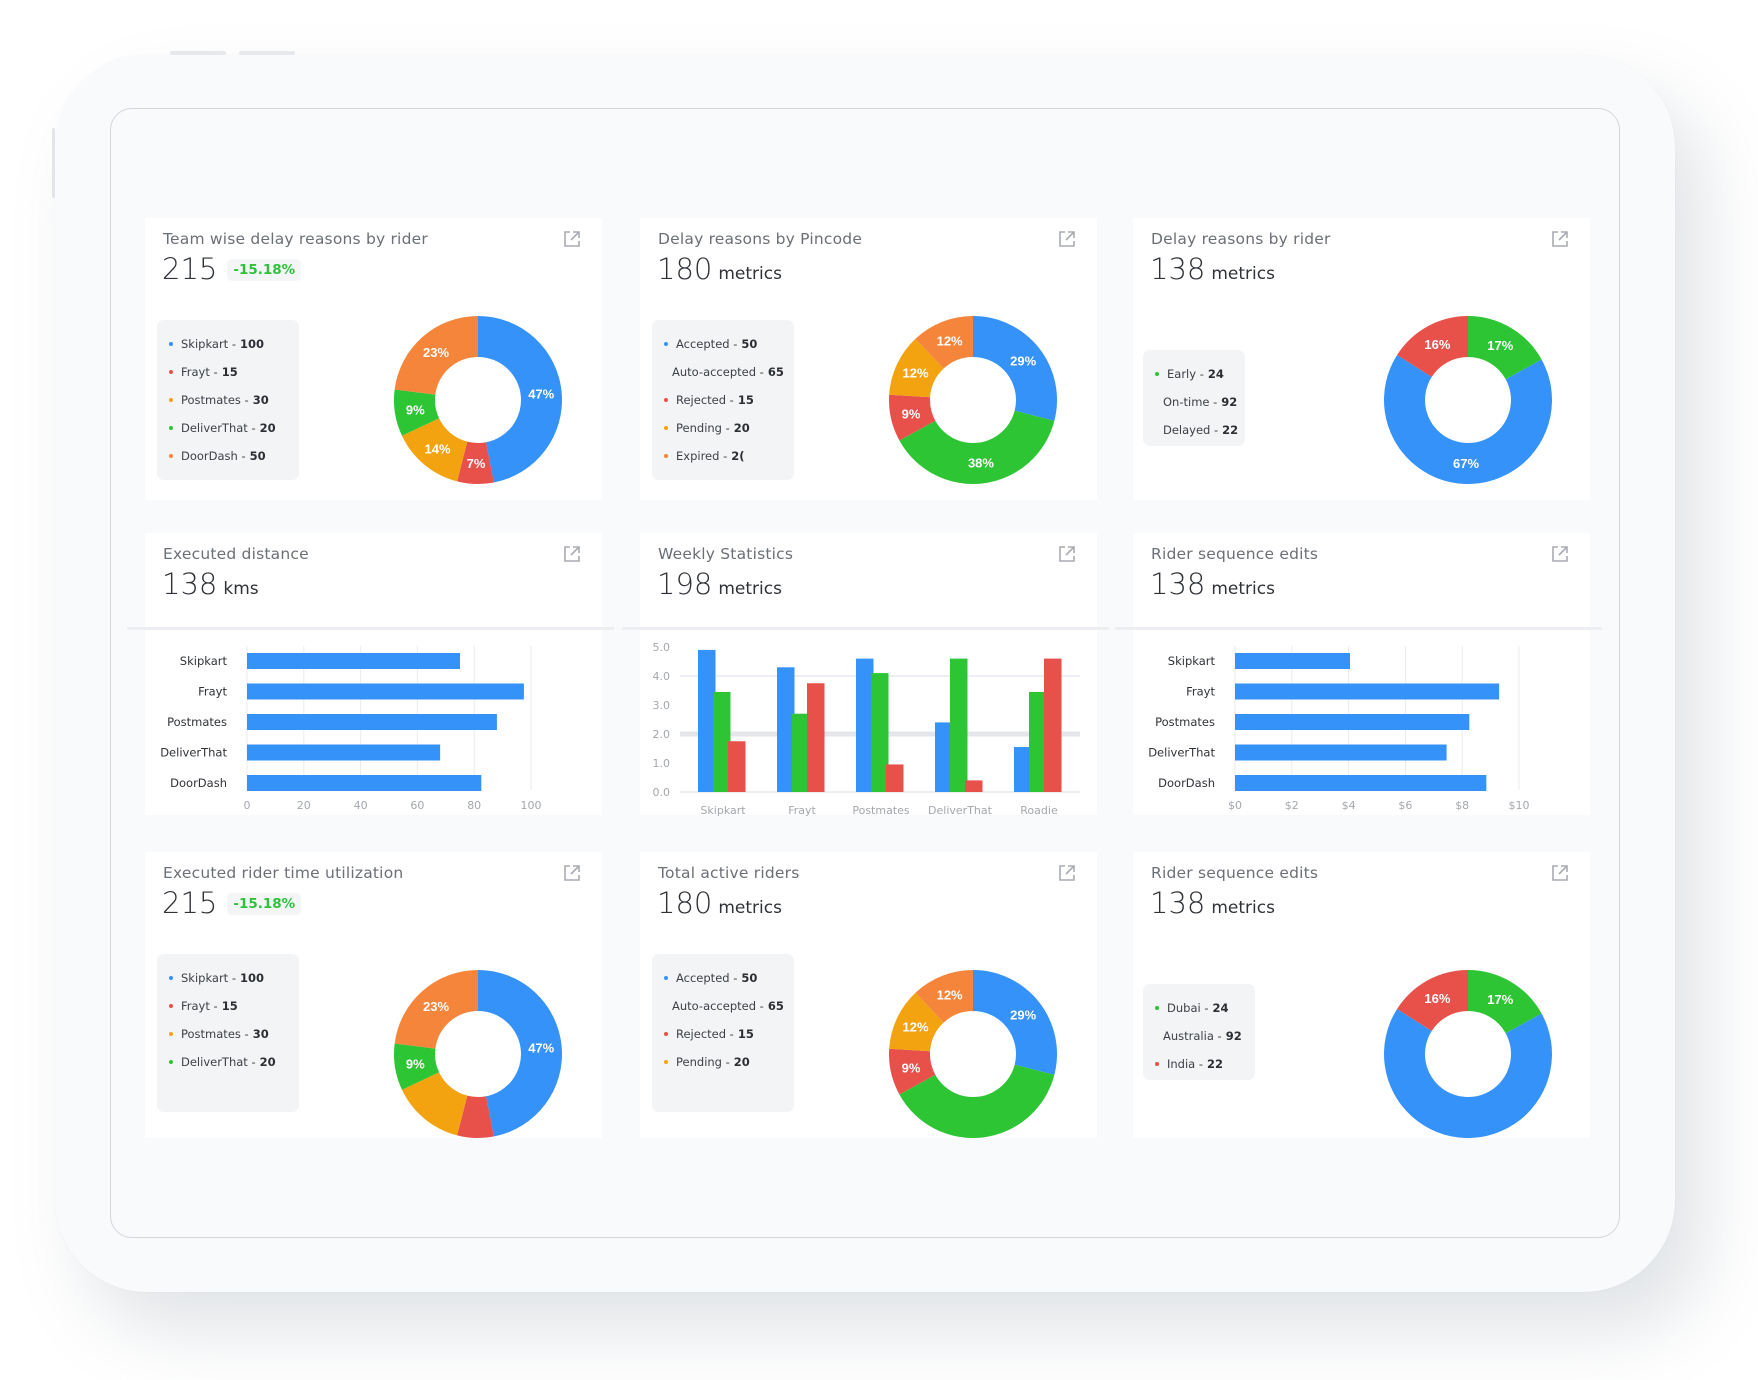 The height and width of the screenshot is (1380, 1758). What do you see at coordinates (738, 456) in the screenshot?
I see `legend-value: 2(` at bounding box center [738, 456].